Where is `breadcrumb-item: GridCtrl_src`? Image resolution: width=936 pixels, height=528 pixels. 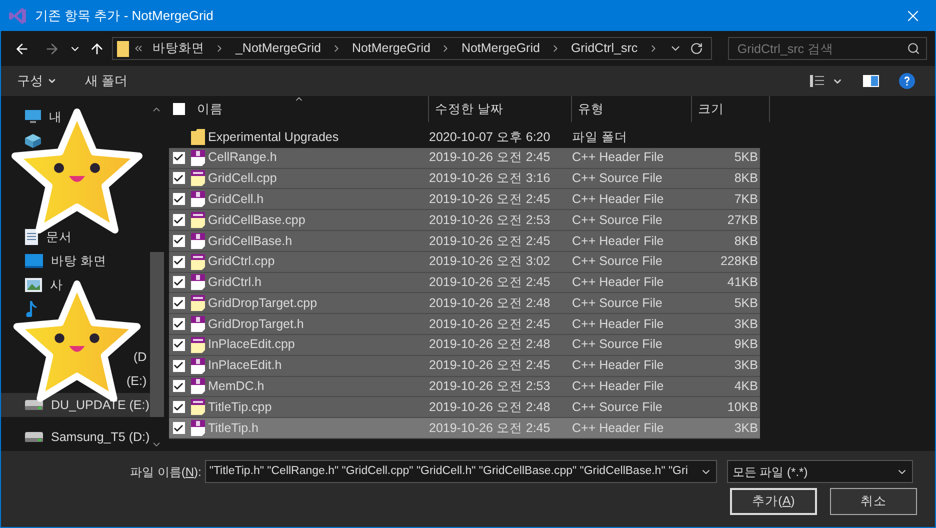 breadcrumb-item: GridCtrl_src is located at coordinates (604, 48).